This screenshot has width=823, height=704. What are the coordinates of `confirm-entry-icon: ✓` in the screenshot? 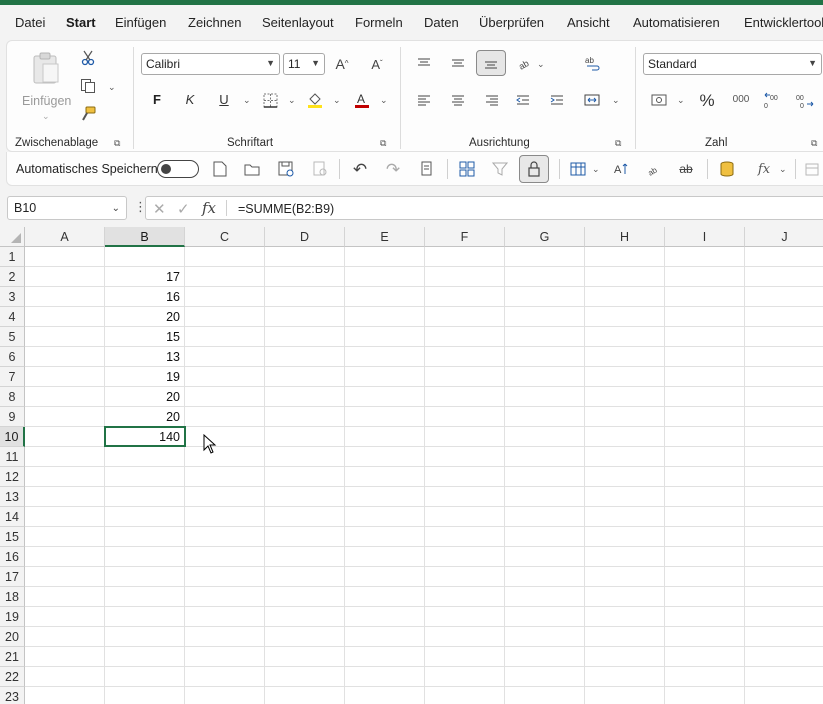 It's located at (183, 209).